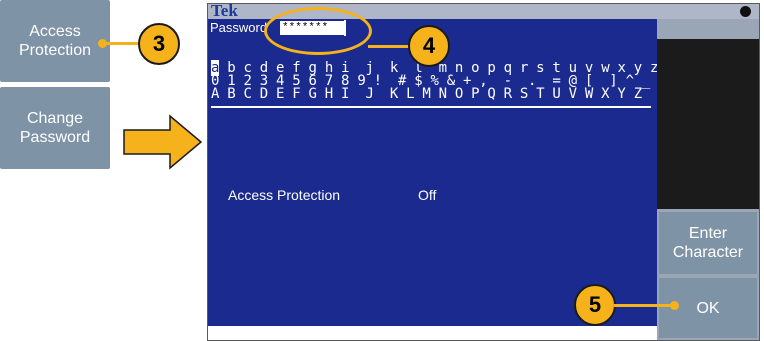 The width and height of the screenshot is (764, 341). What do you see at coordinates (745, 11) in the screenshot?
I see `status-indicator-icon` at bounding box center [745, 11].